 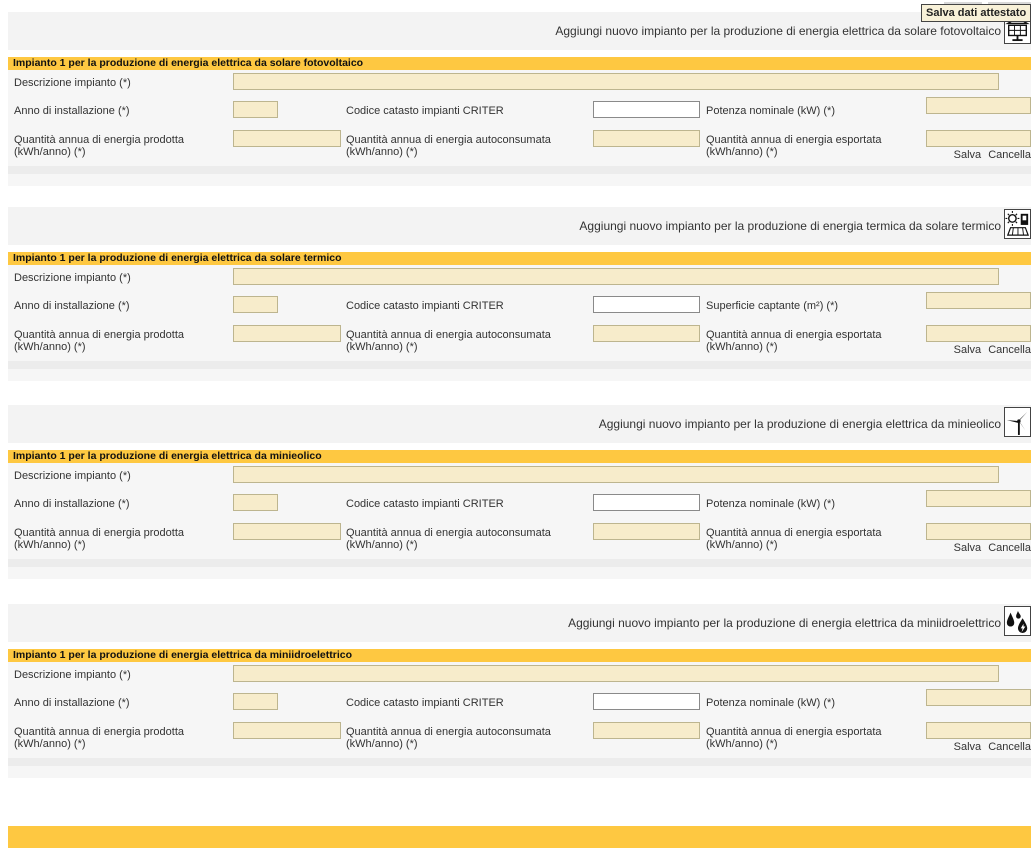 What do you see at coordinates (976, 13) in the screenshot?
I see `save-certificate-button: Salva dati attestato` at bounding box center [976, 13].